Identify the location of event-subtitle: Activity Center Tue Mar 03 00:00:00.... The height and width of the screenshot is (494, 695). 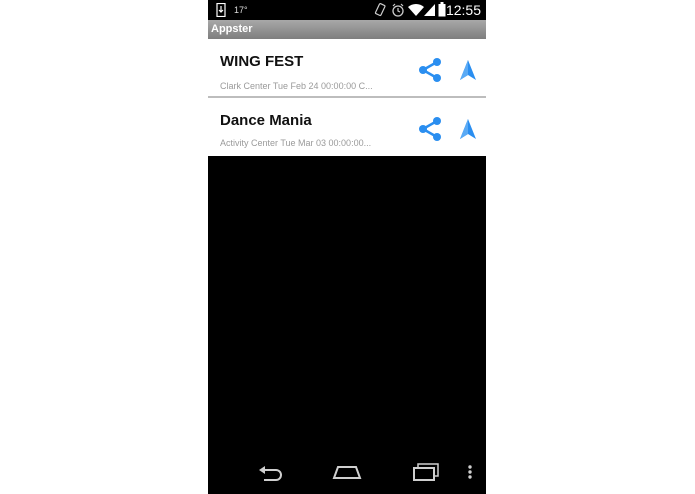
(296, 143).